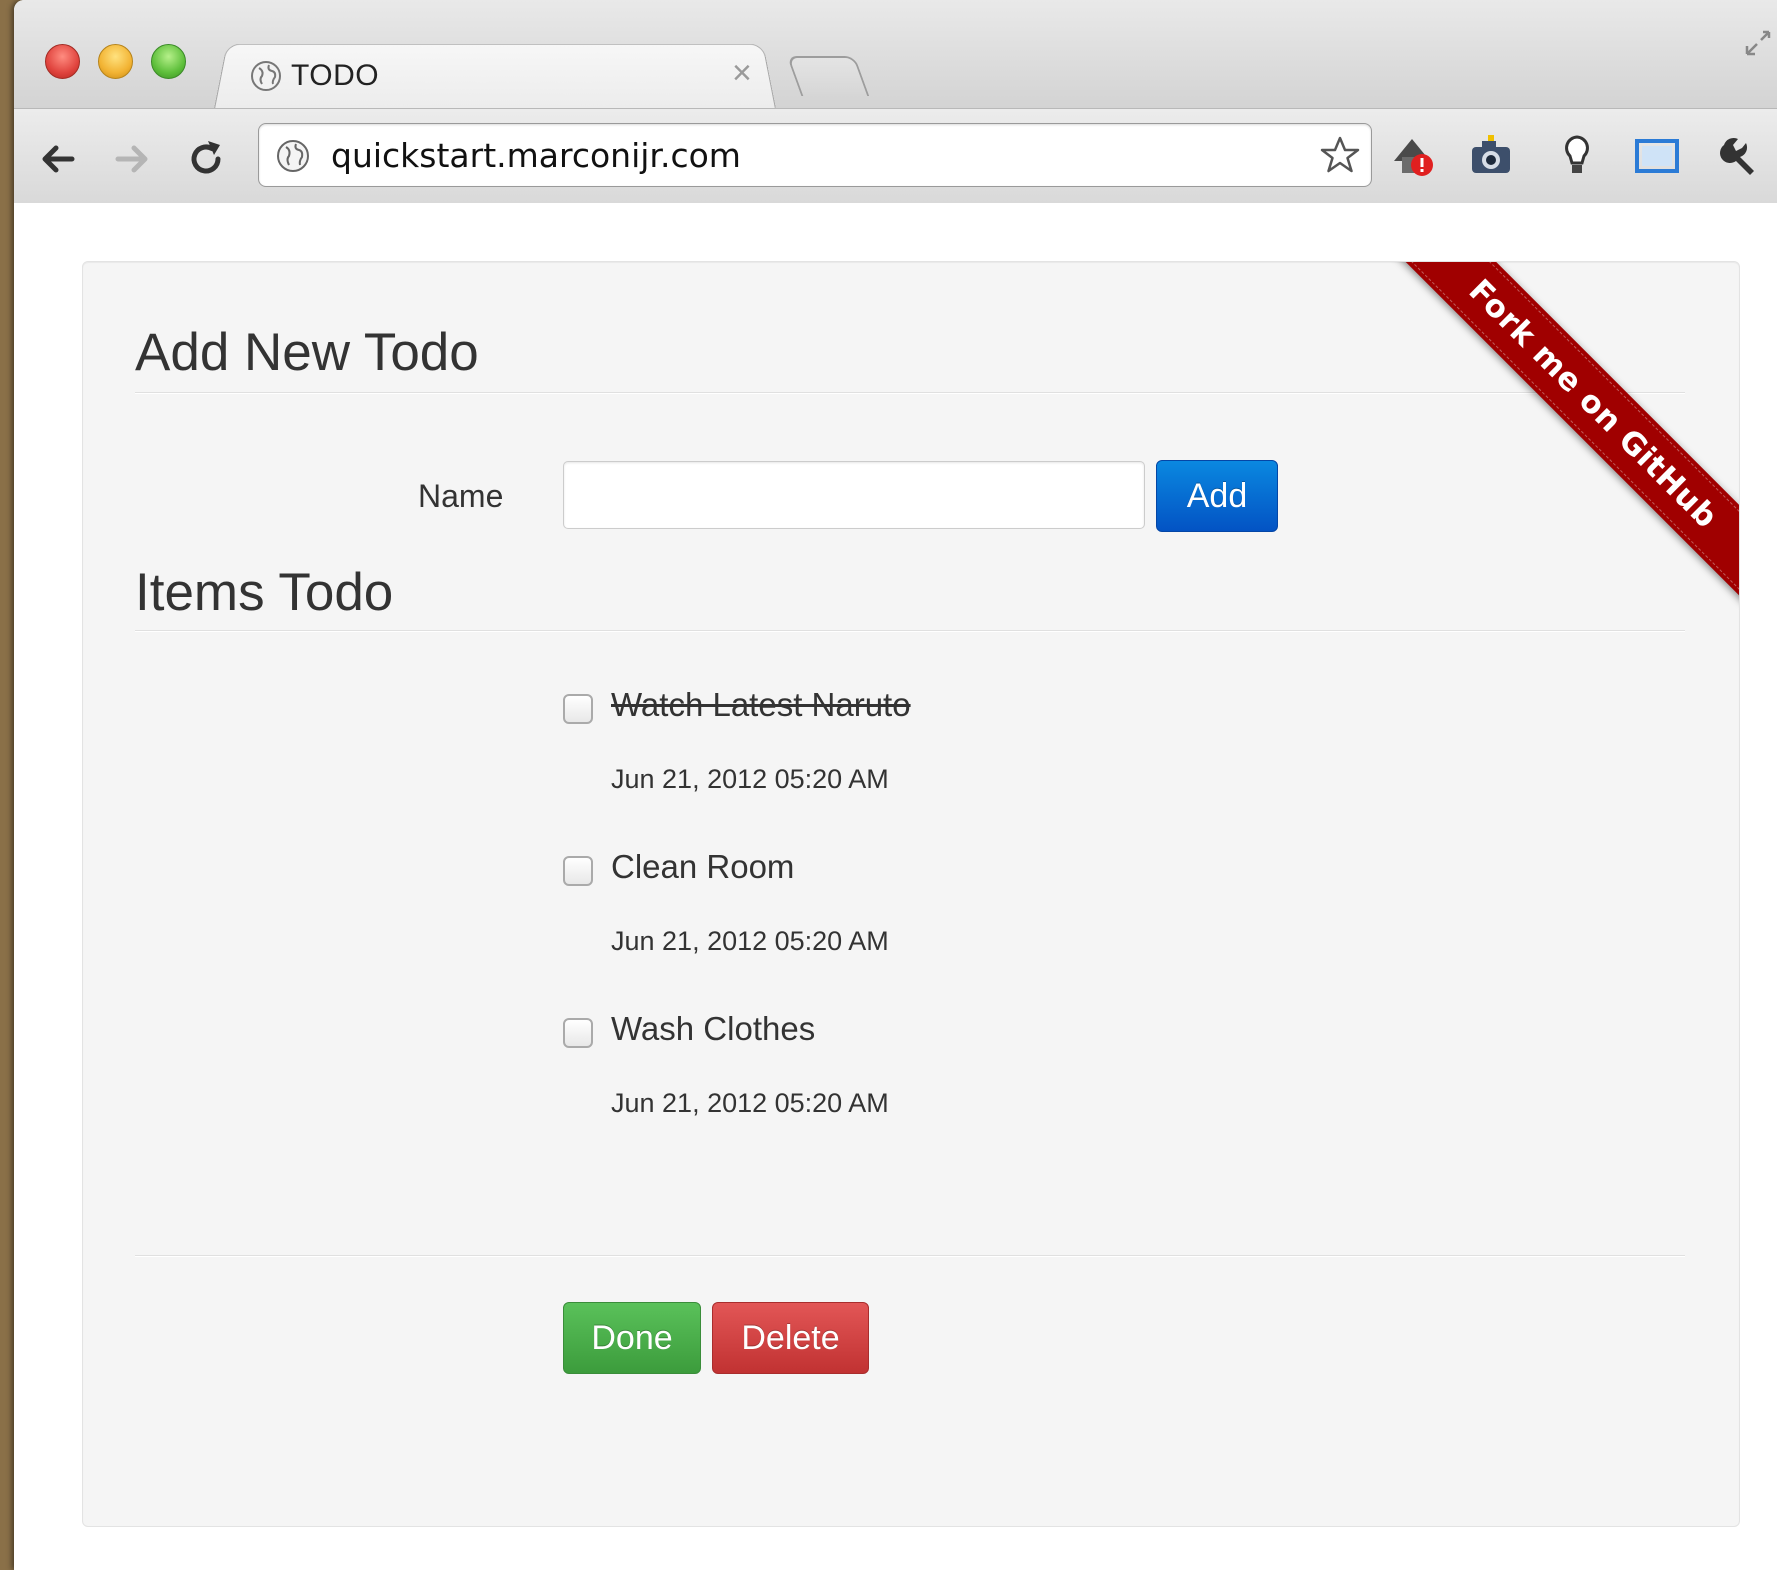 The height and width of the screenshot is (1570, 1777). What do you see at coordinates (1491, 156) in the screenshot?
I see `camera-icon` at bounding box center [1491, 156].